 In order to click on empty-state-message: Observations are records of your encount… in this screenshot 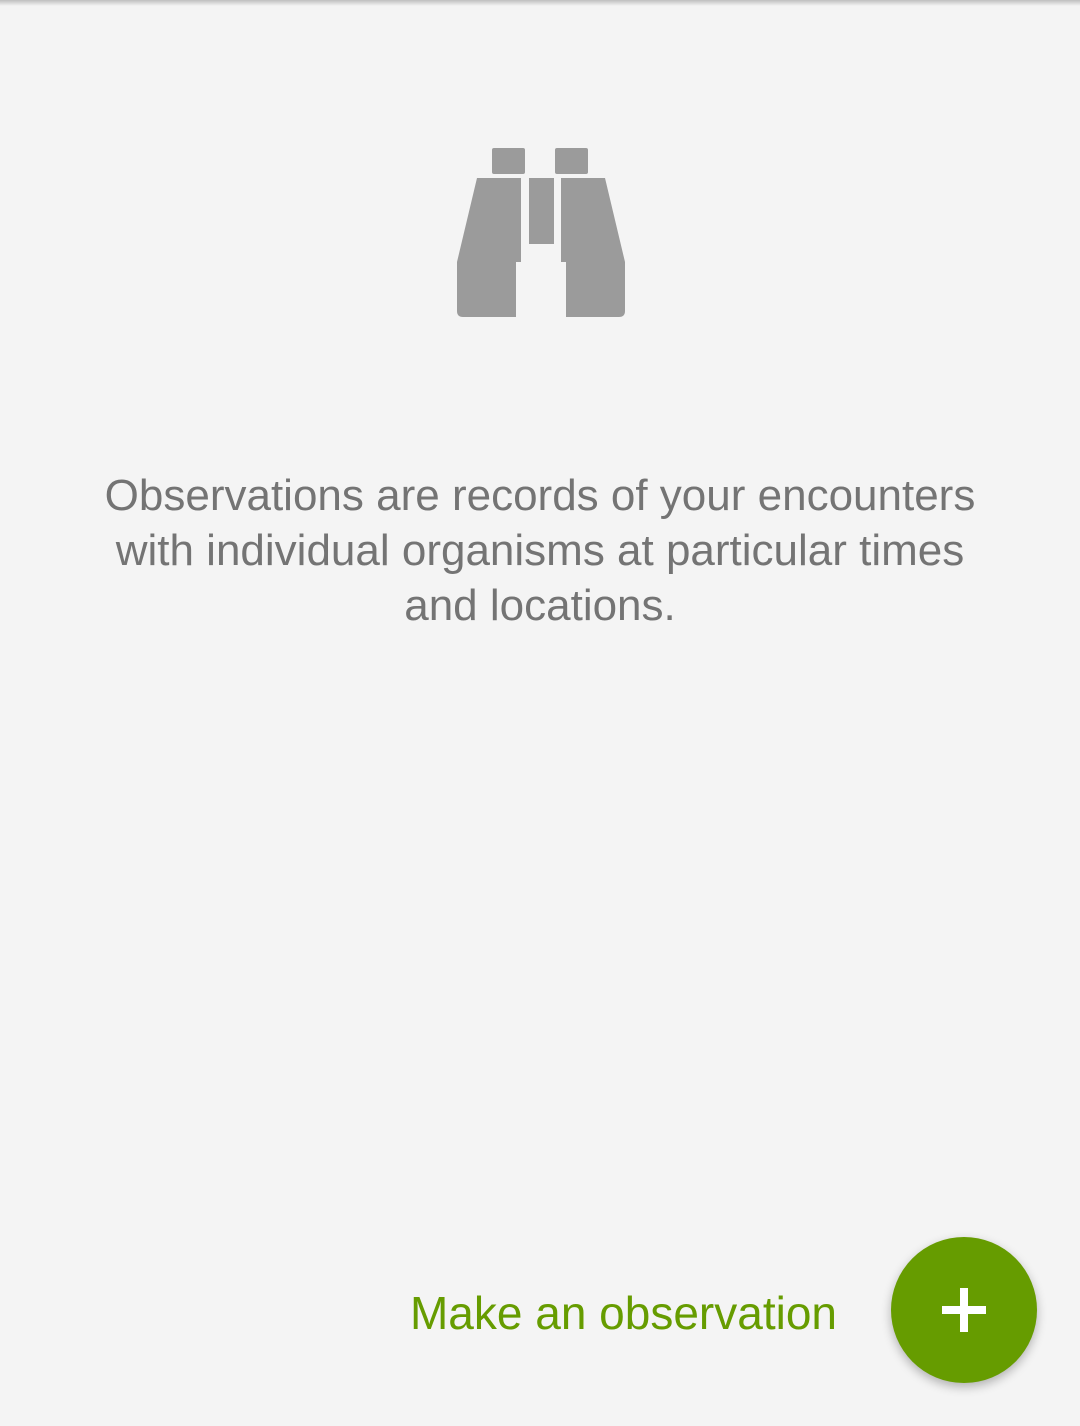, I will do `click(540, 550)`.